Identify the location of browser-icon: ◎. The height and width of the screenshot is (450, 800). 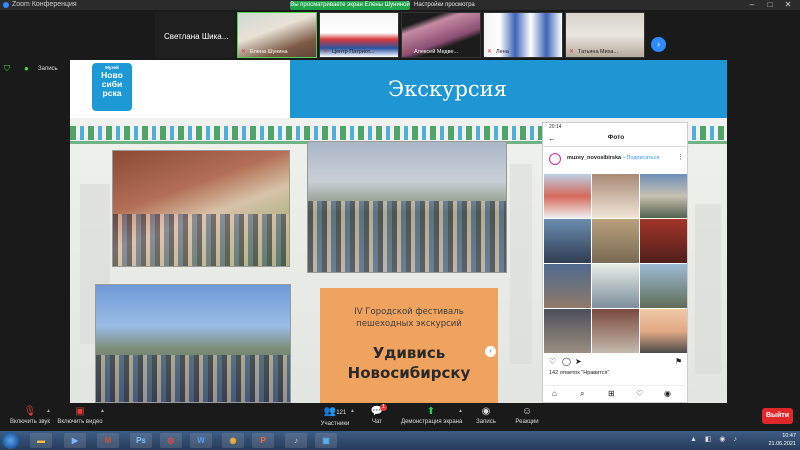
(171, 440).